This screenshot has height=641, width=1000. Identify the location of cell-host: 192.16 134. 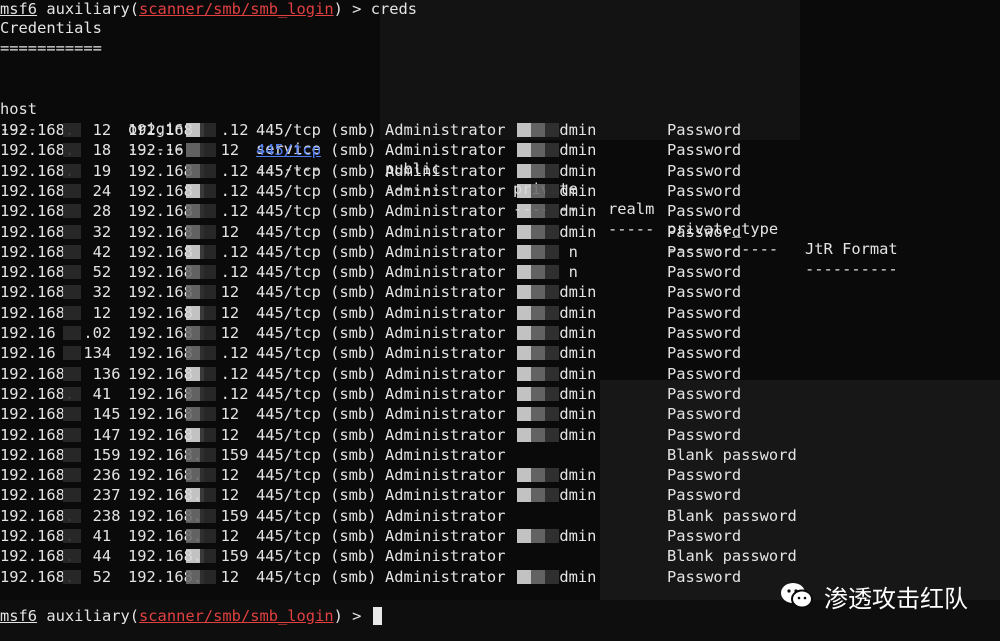
(56, 353).